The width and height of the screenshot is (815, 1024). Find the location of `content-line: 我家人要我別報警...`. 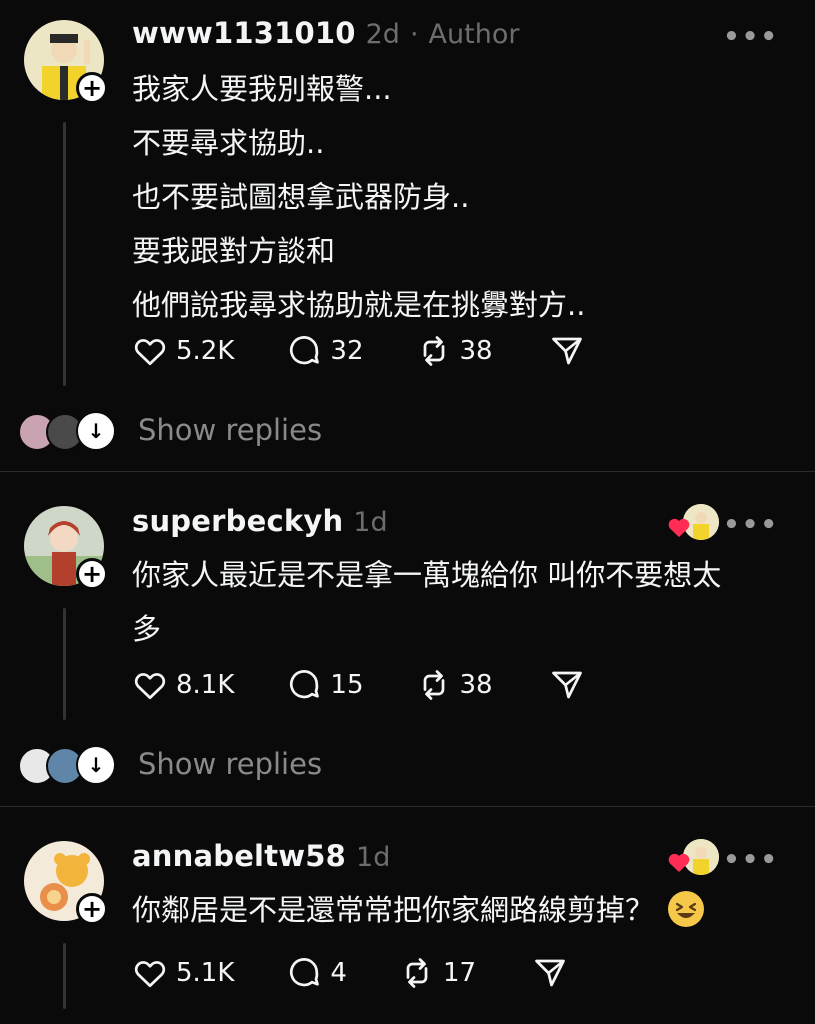

content-line: 我家人要我別報警... is located at coordinates (262, 89).